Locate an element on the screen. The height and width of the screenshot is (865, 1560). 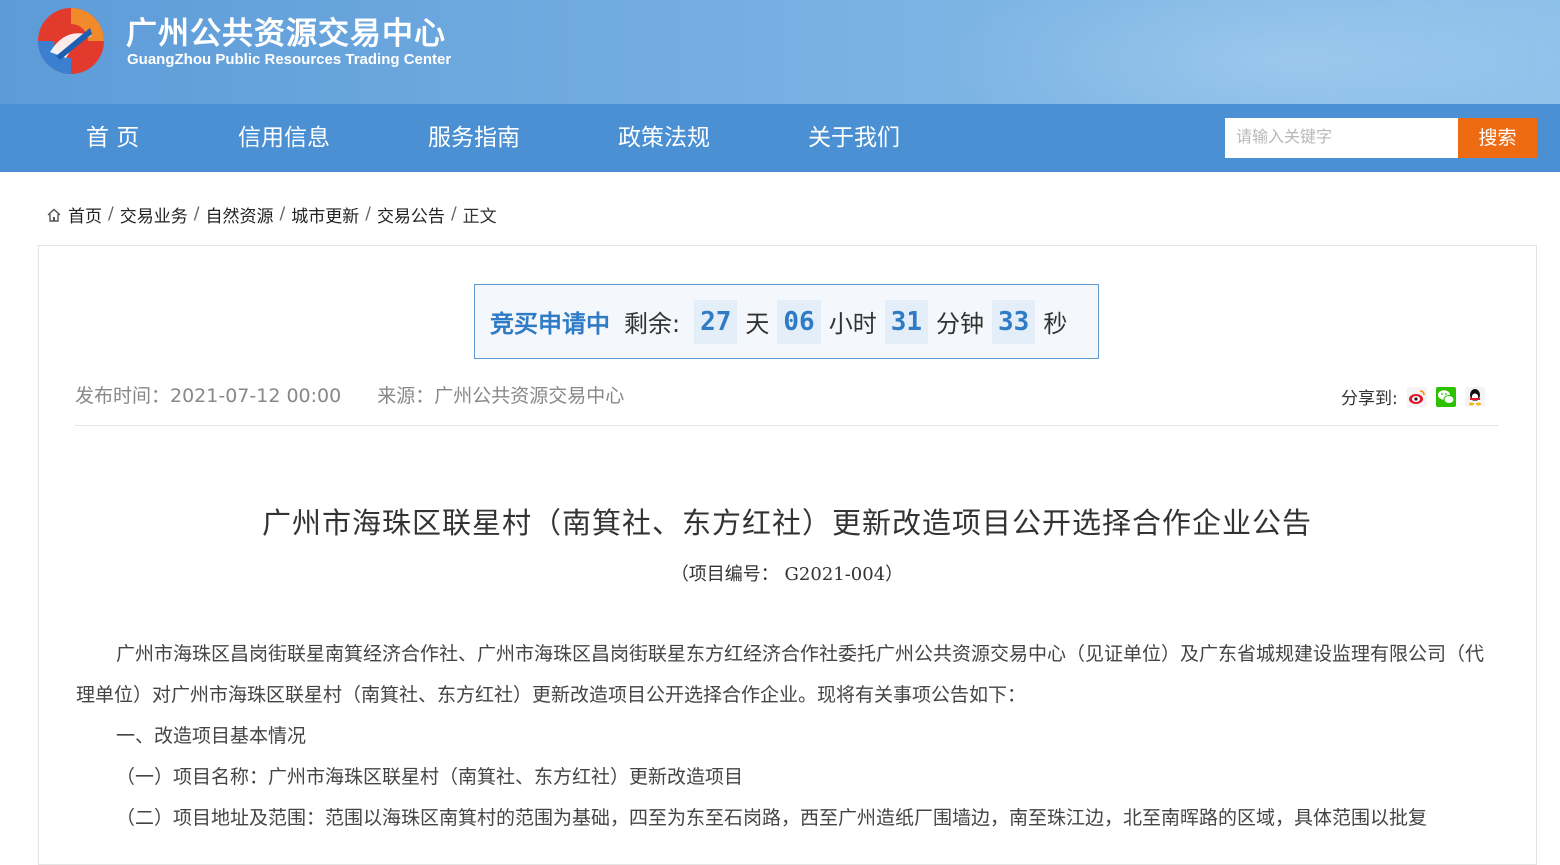
countdown-days-unit: 天 is located at coordinates (757, 324).